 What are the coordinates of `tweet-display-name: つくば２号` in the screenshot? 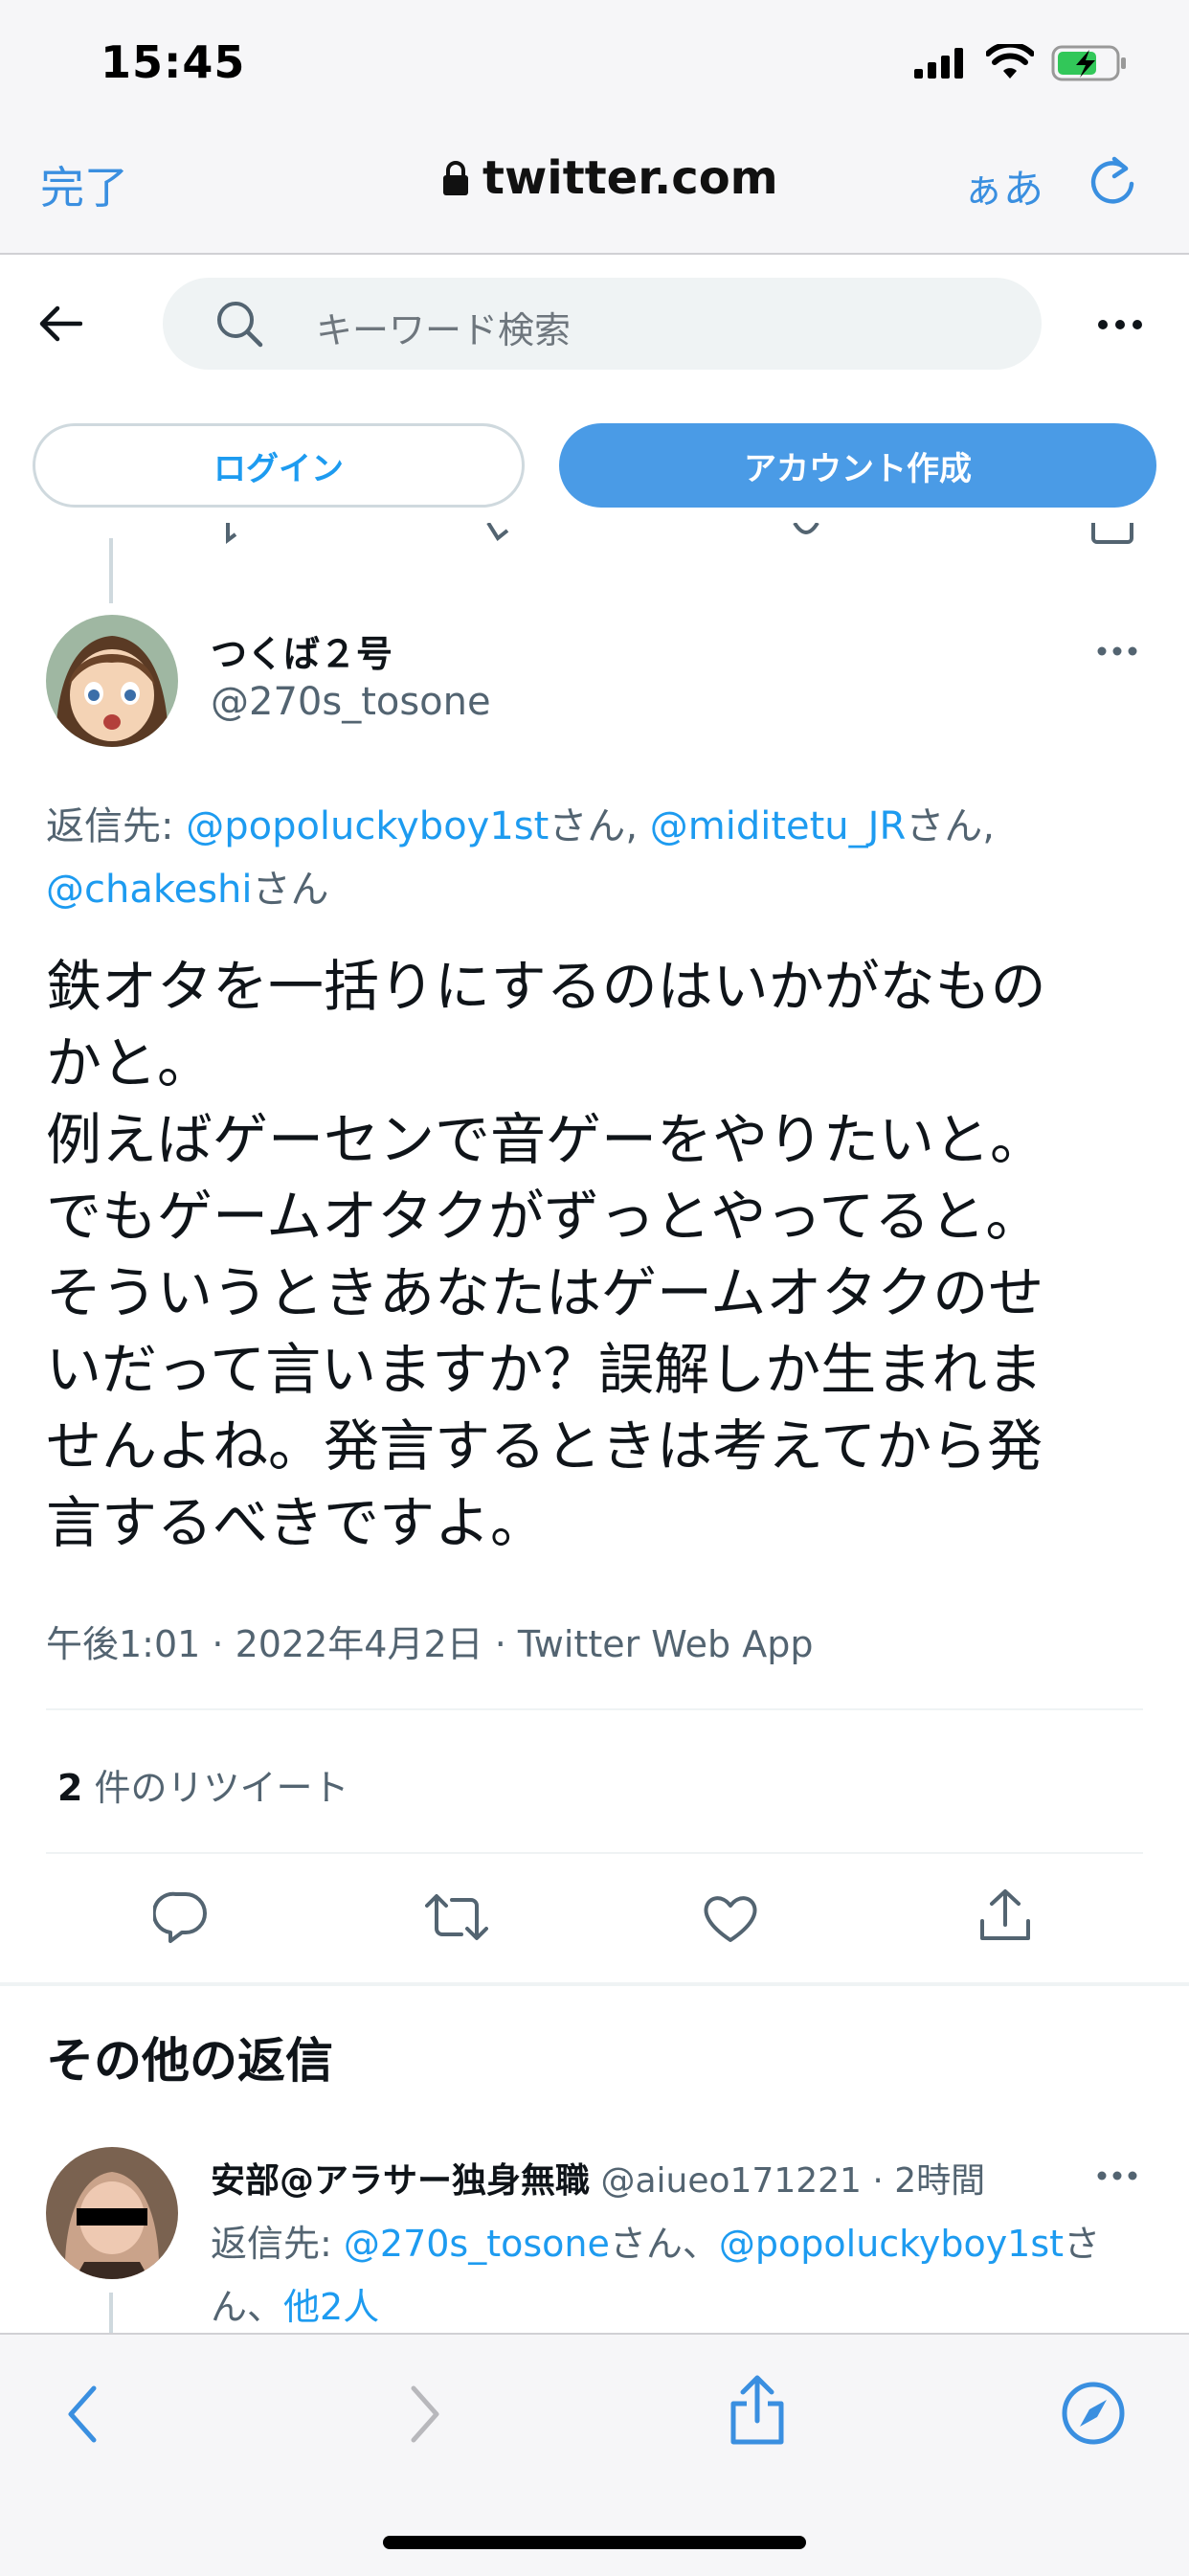 It's located at (302, 650).